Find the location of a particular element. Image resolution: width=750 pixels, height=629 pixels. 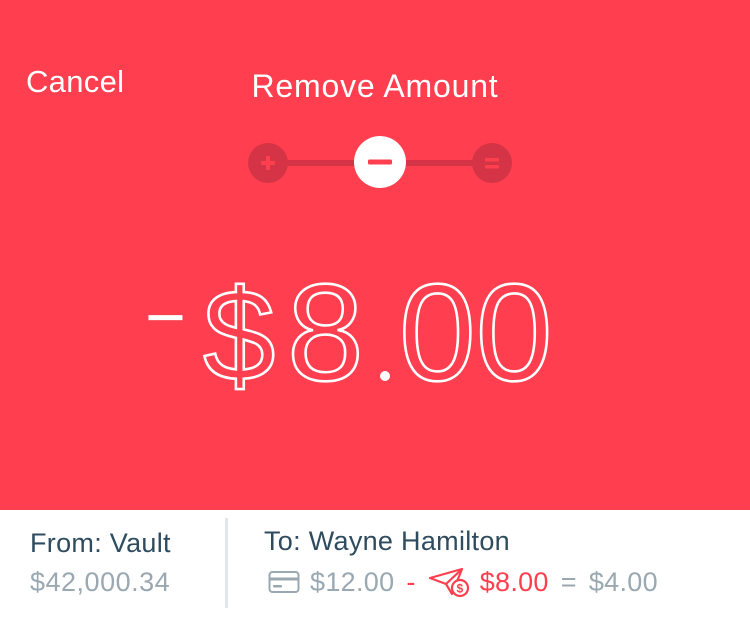

page-title: Remove Amount is located at coordinates (375, 86).